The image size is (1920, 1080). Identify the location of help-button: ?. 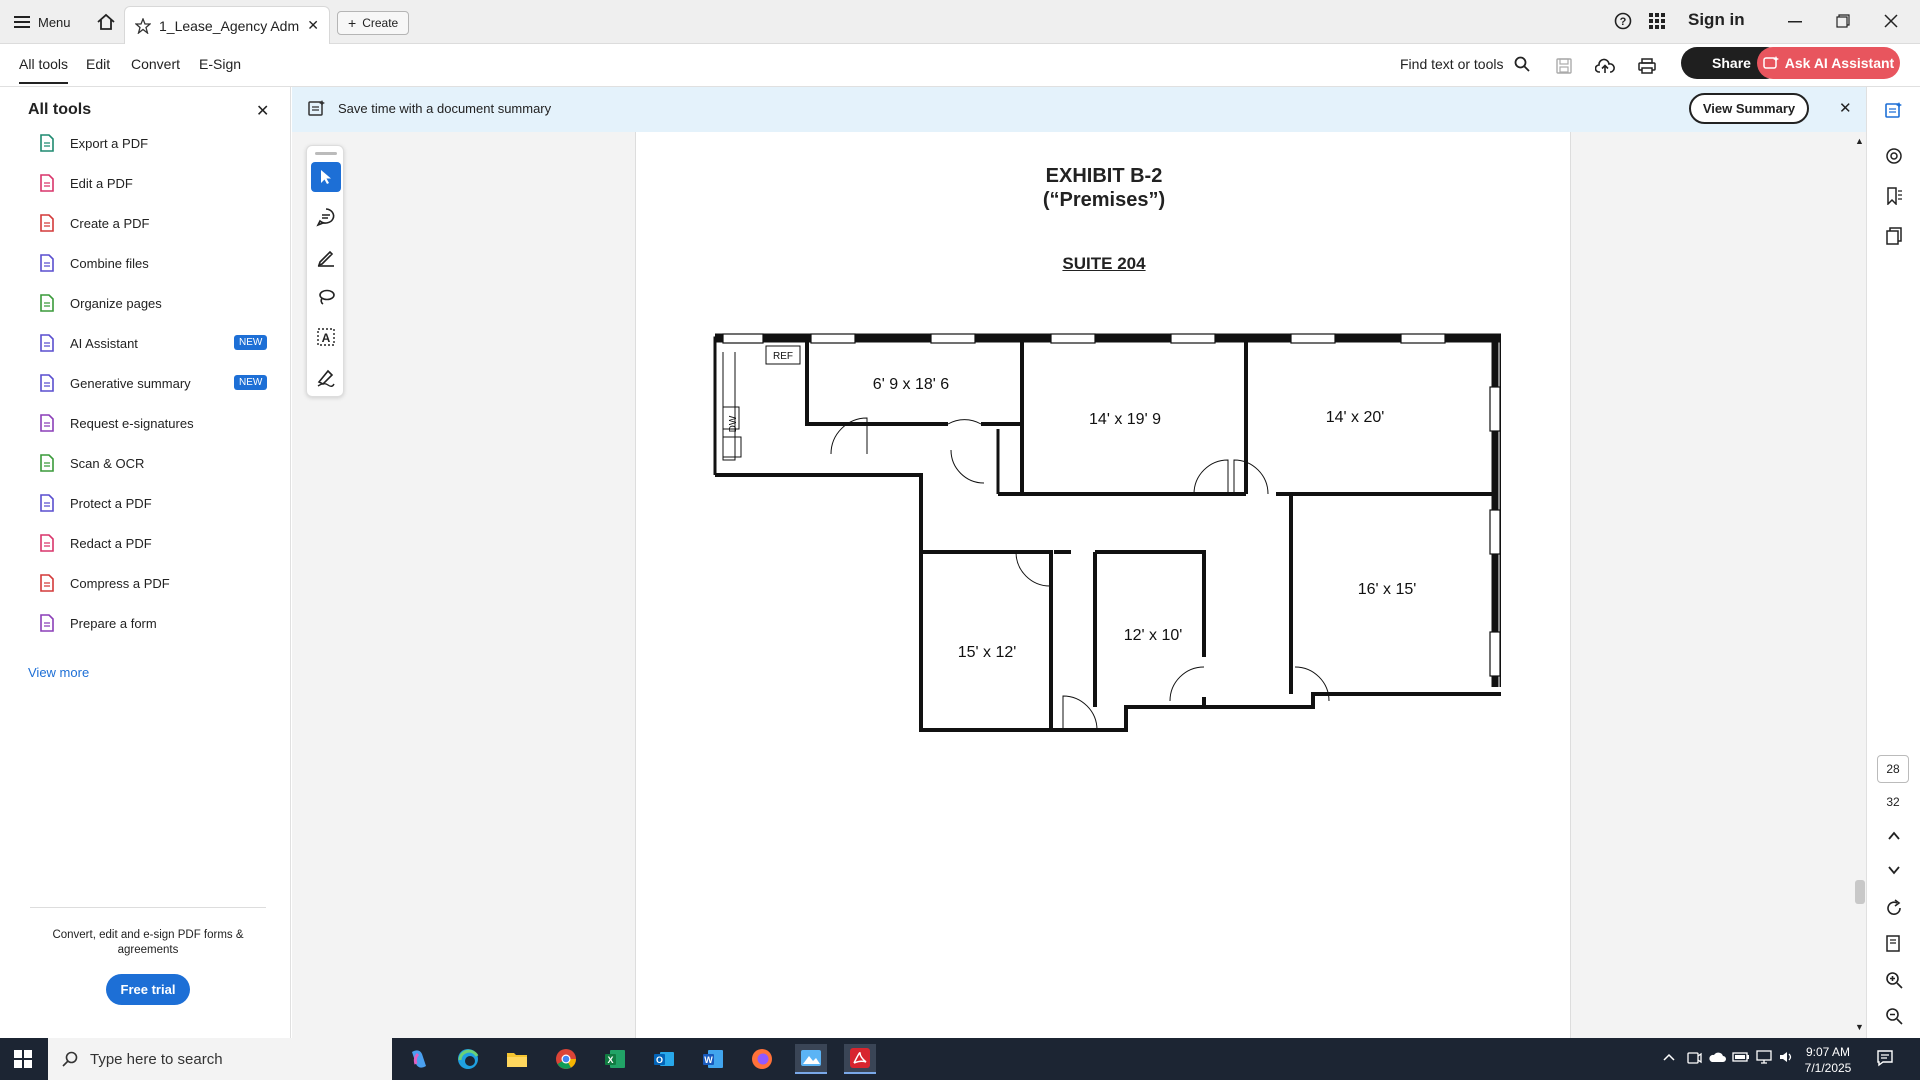
(1623, 21).